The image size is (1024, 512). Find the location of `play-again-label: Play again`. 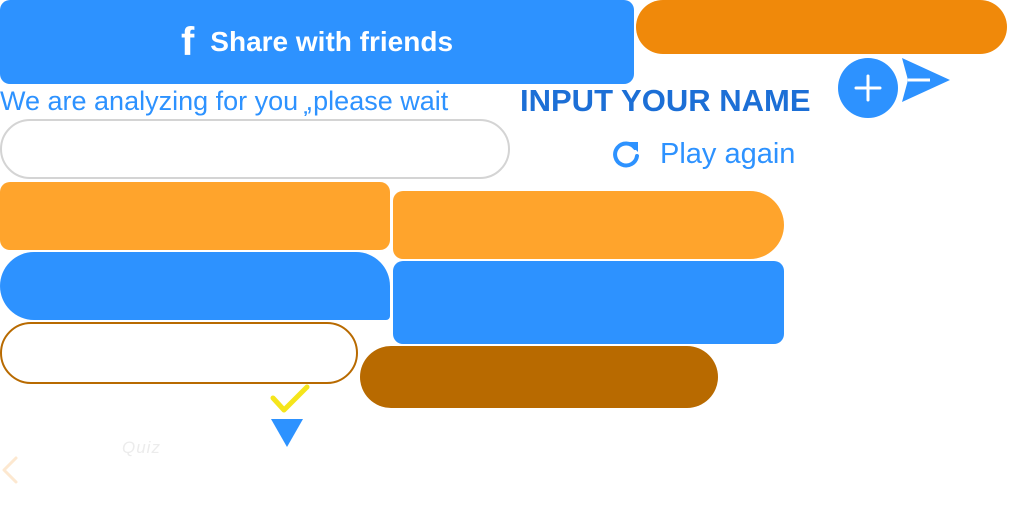

play-again-label: Play again is located at coordinates (728, 153).